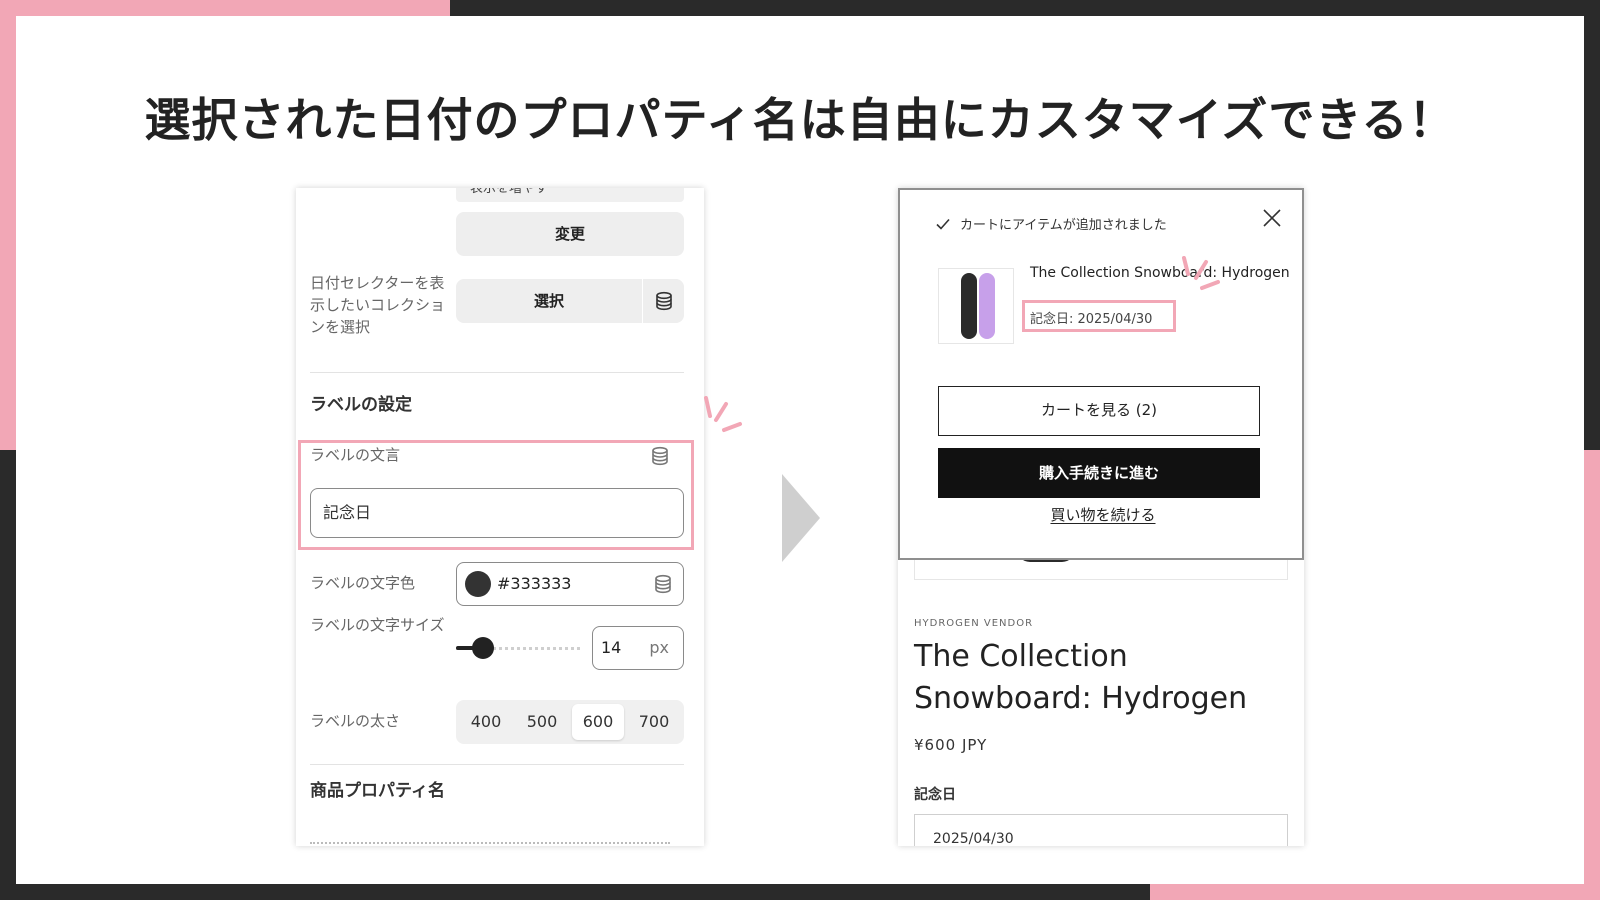 The width and height of the screenshot is (1600, 900). Describe the element at coordinates (355, 455) in the screenshot. I see `label-text-label: ラベルの文言` at that location.